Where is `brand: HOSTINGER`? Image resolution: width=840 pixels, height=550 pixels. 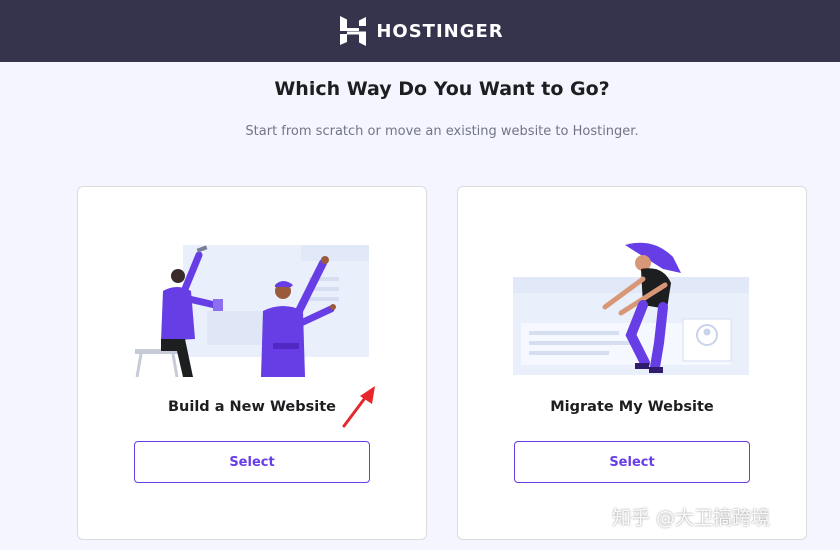
brand: HOSTINGER is located at coordinates (421, 31).